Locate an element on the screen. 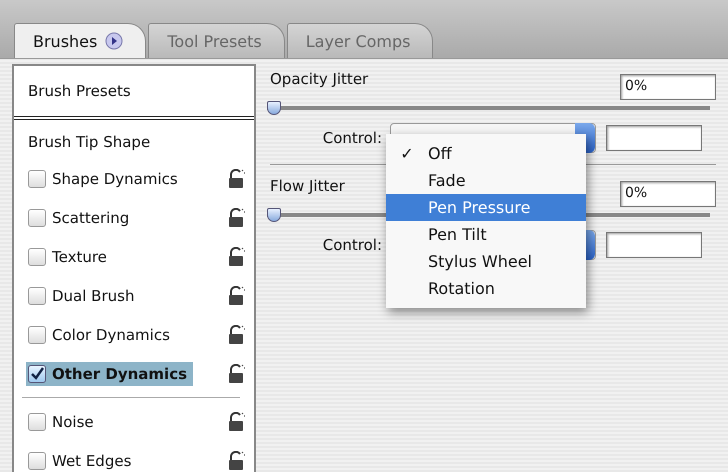 The height and width of the screenshot is (472, 728). sidebar-item: Color Dynamics is located at coordinates (101, 334).